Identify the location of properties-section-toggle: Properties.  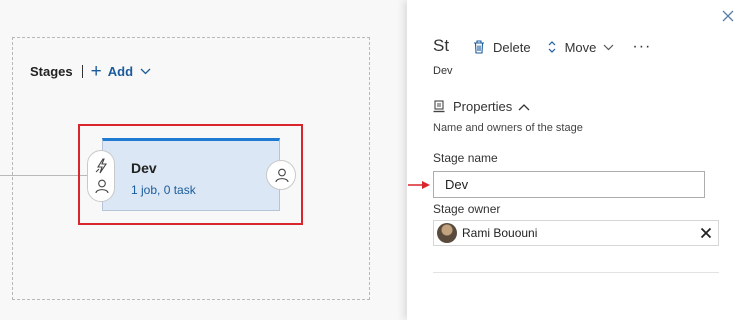
(481, 106).